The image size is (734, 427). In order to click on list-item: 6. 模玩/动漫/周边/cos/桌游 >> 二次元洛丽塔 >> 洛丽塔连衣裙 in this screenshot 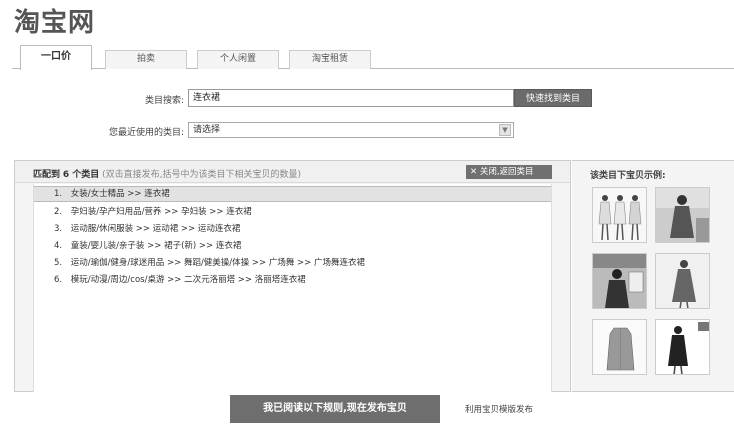, I will do `click(292, 280)`.